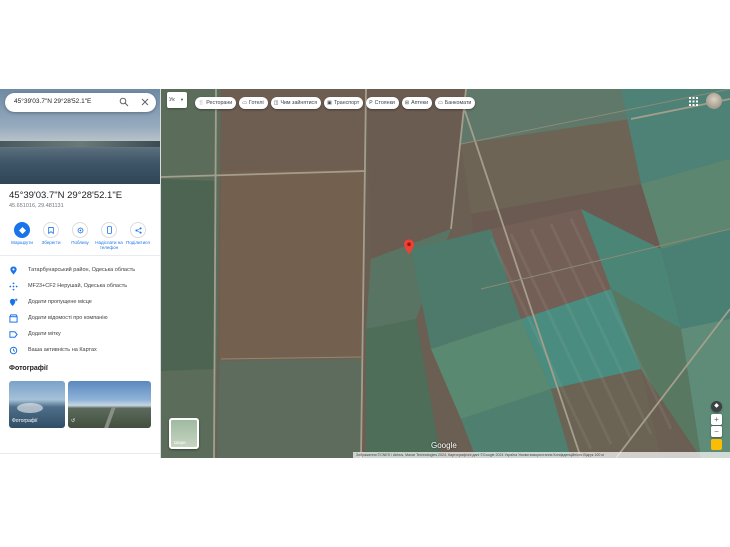  I want to click on compass-icon: ◆, so click(716, 406).